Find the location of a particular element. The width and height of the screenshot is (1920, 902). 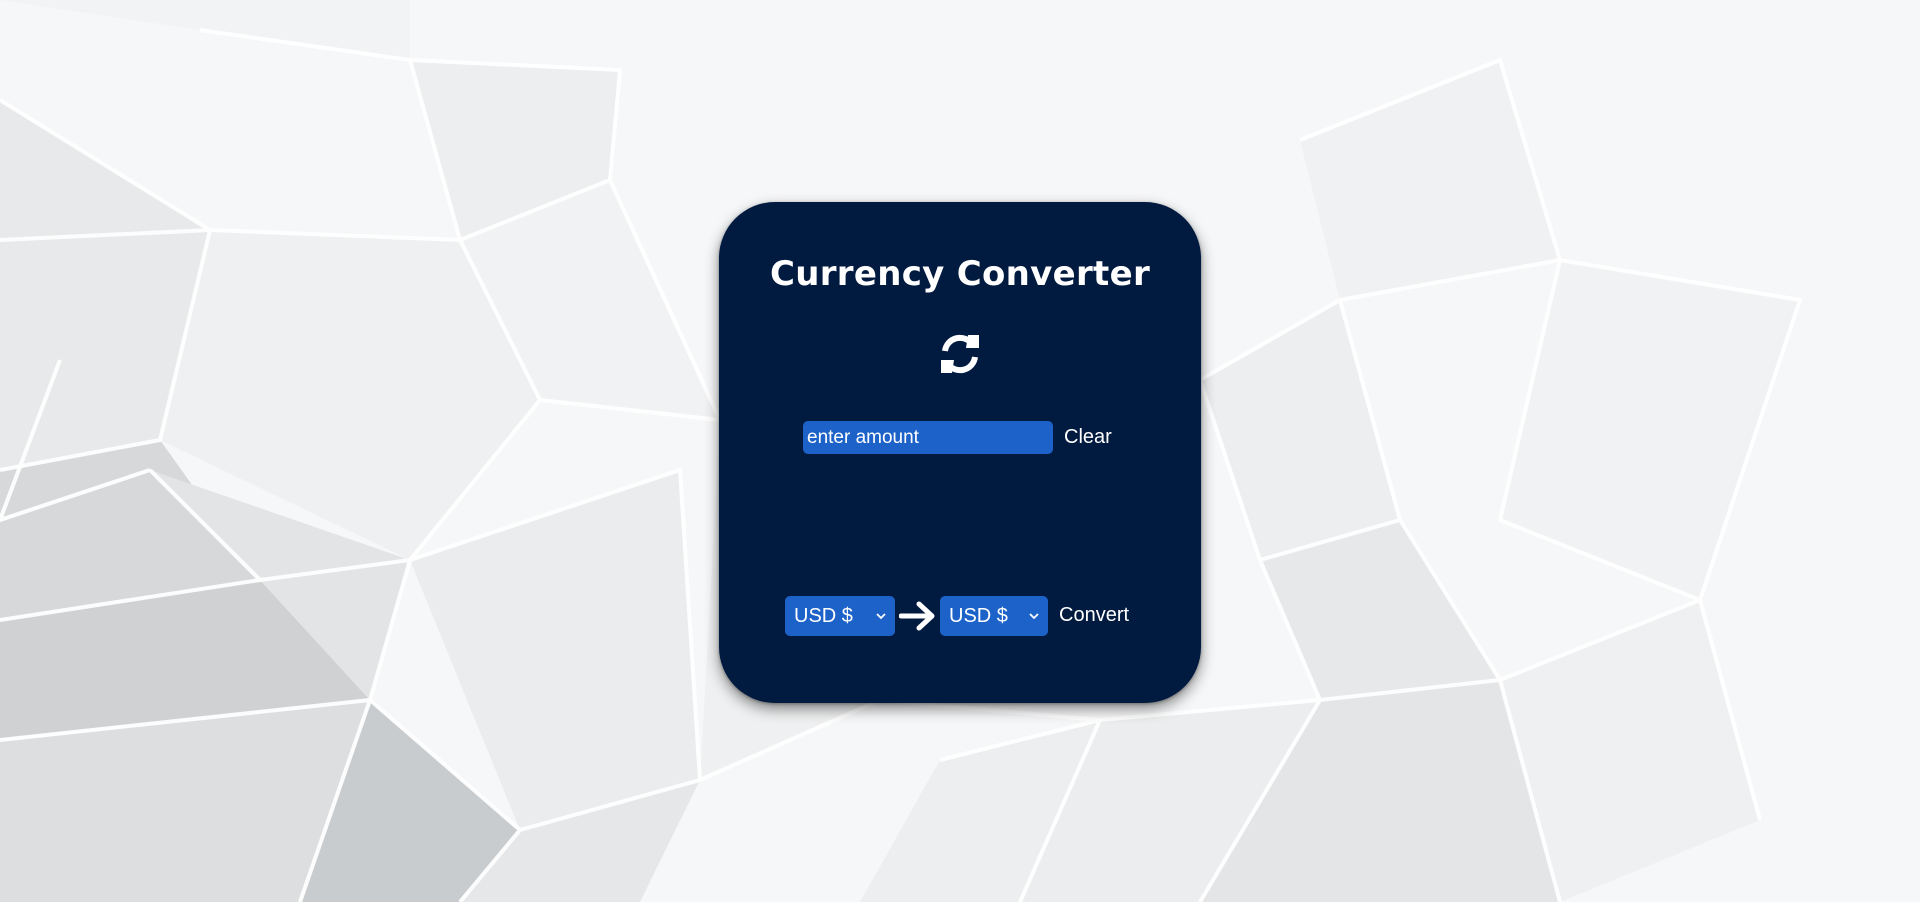

refresh-icon is located at coordinates (960, 354).